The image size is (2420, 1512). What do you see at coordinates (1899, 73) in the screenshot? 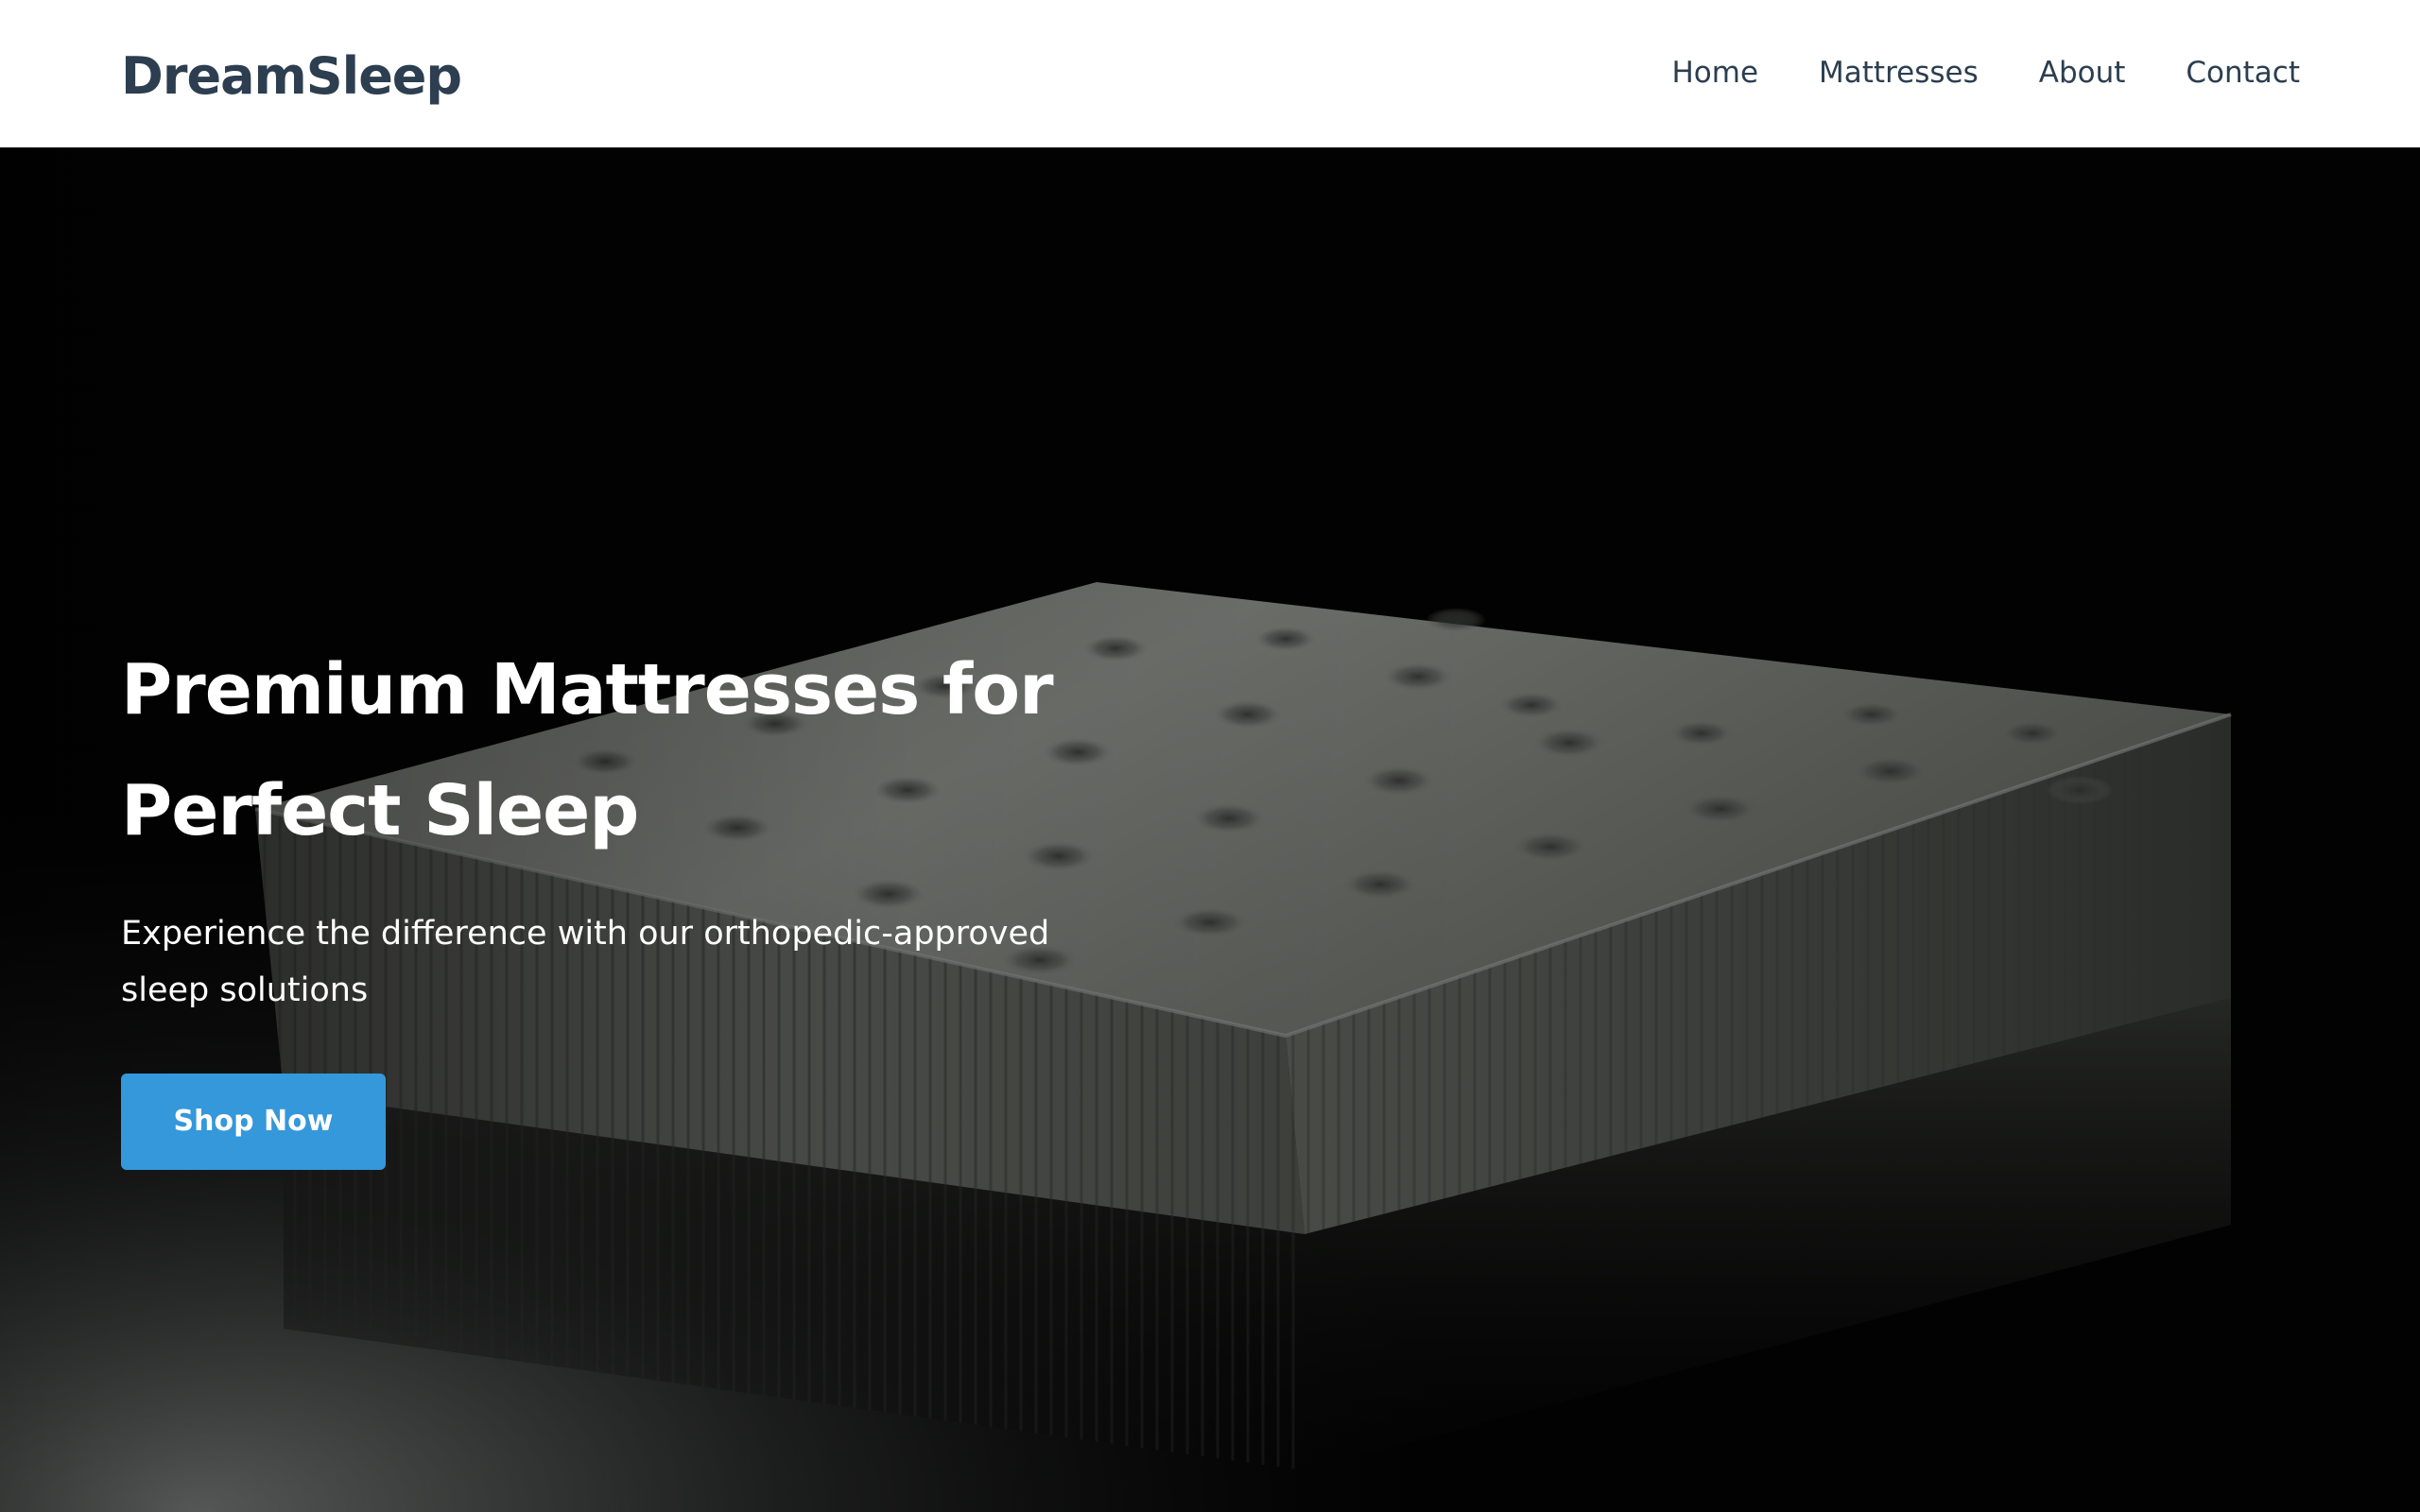
I see `nav-link-mattresses: Mattresses` at bounding box center [1899, 73].